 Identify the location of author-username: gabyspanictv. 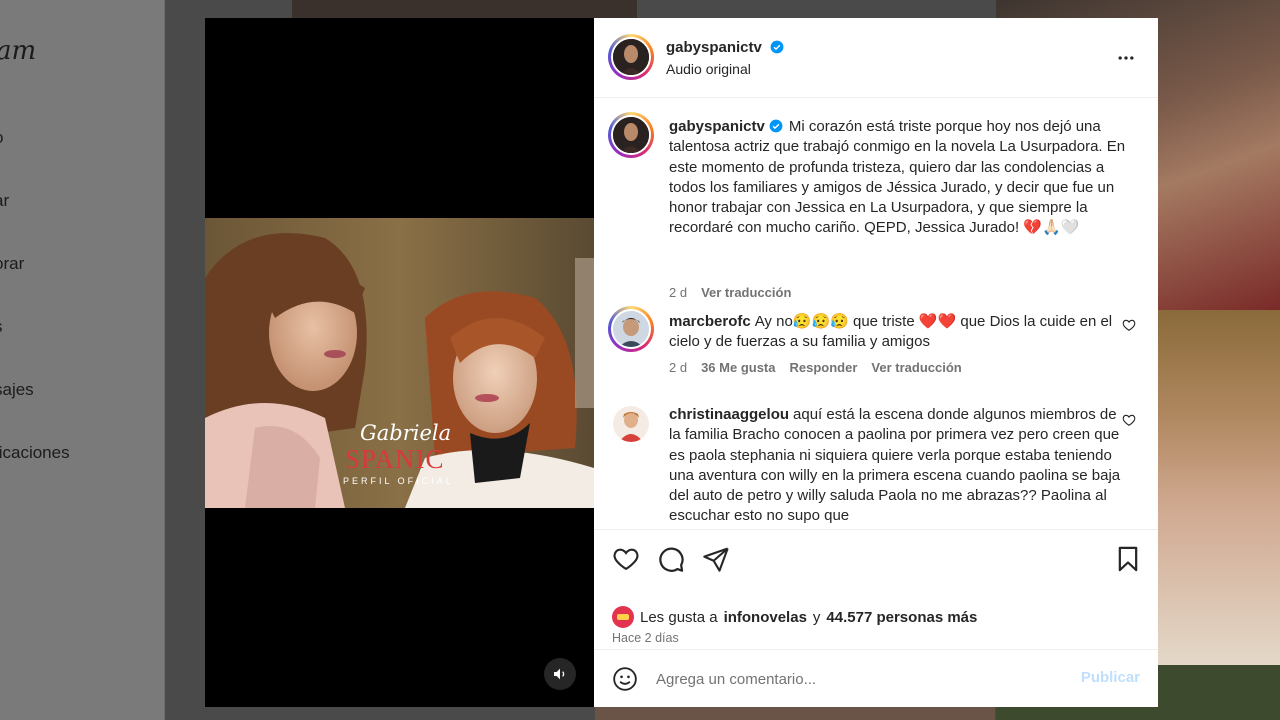
(714, 47).